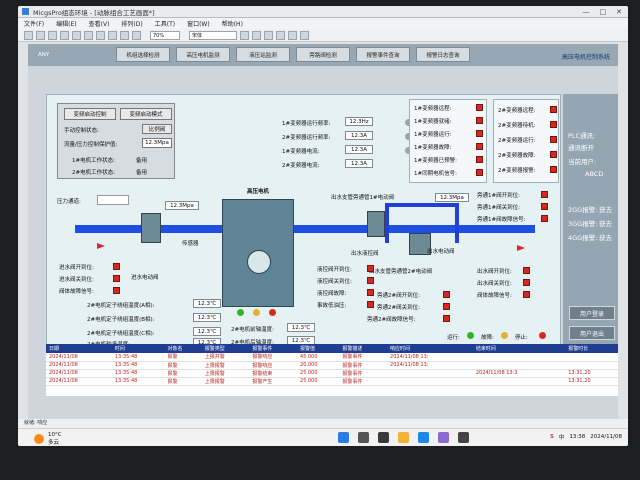 The height and width of the screenshot is (480, 640). Describe the element at coordinates (401, 272) in the screenshot. I see `bypass-pipe-valve-label: 出水支管旁通管2#电动阀` at that location.